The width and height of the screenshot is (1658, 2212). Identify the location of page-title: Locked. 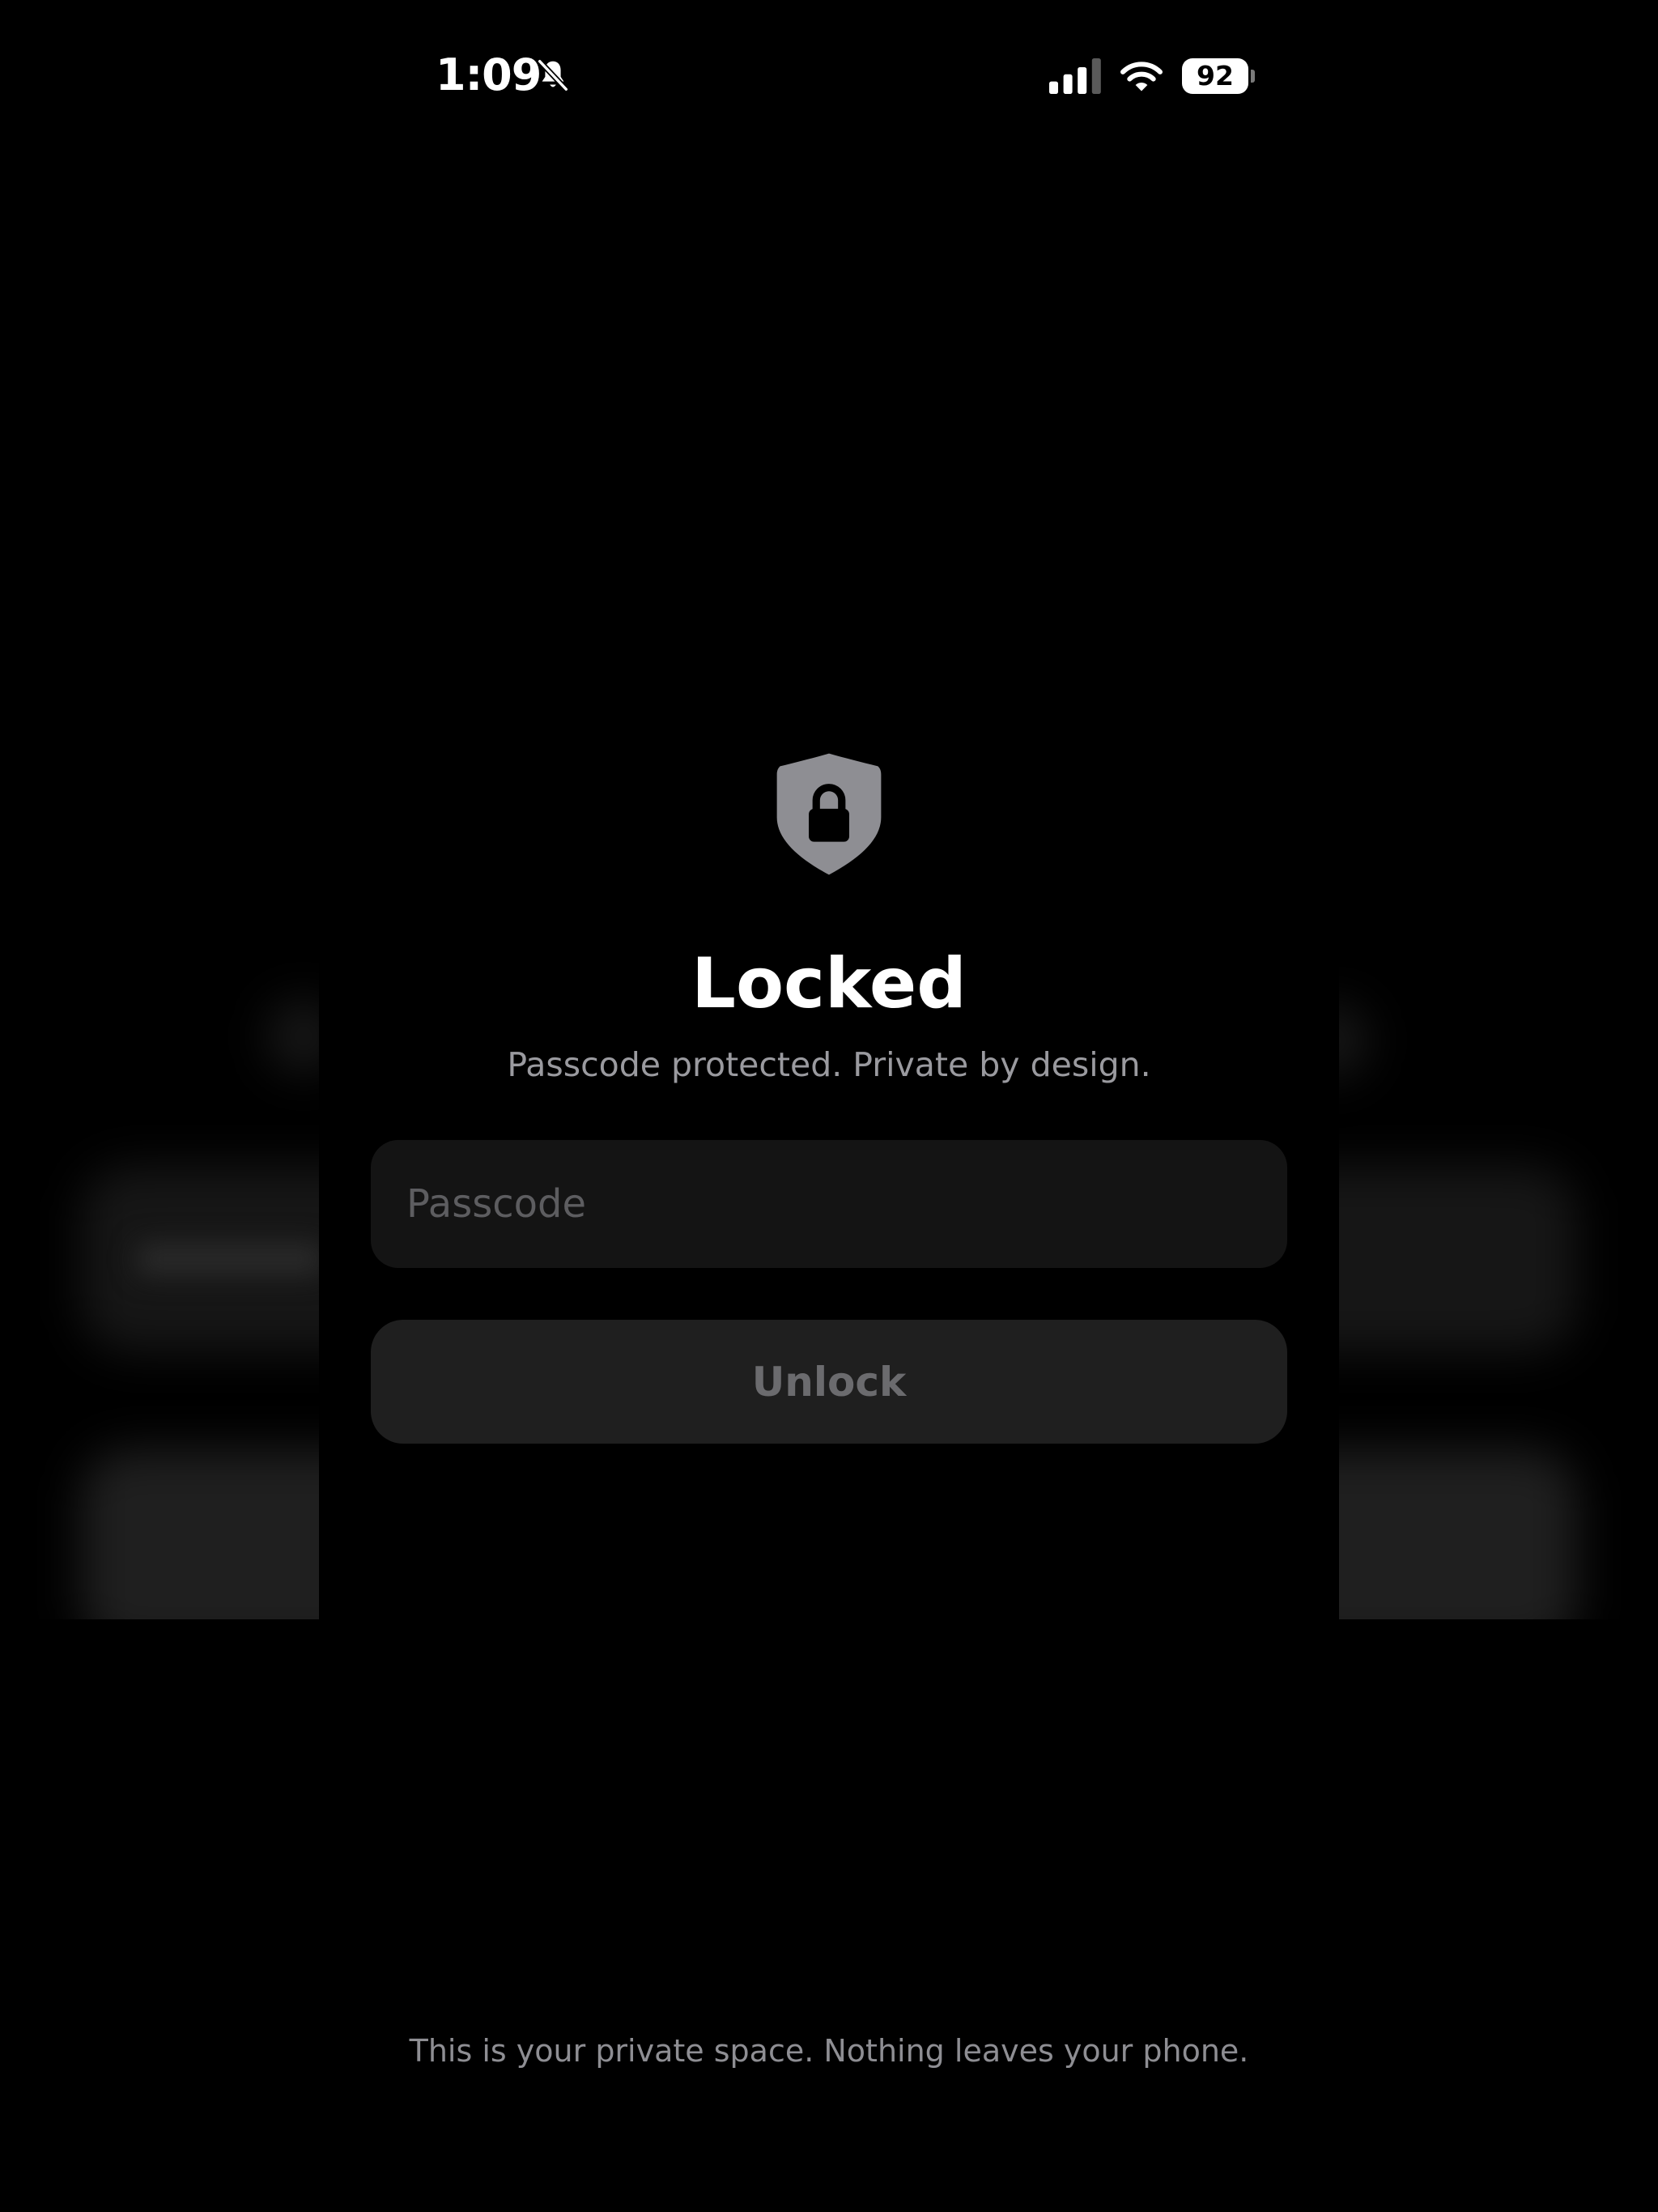
(829, 984).